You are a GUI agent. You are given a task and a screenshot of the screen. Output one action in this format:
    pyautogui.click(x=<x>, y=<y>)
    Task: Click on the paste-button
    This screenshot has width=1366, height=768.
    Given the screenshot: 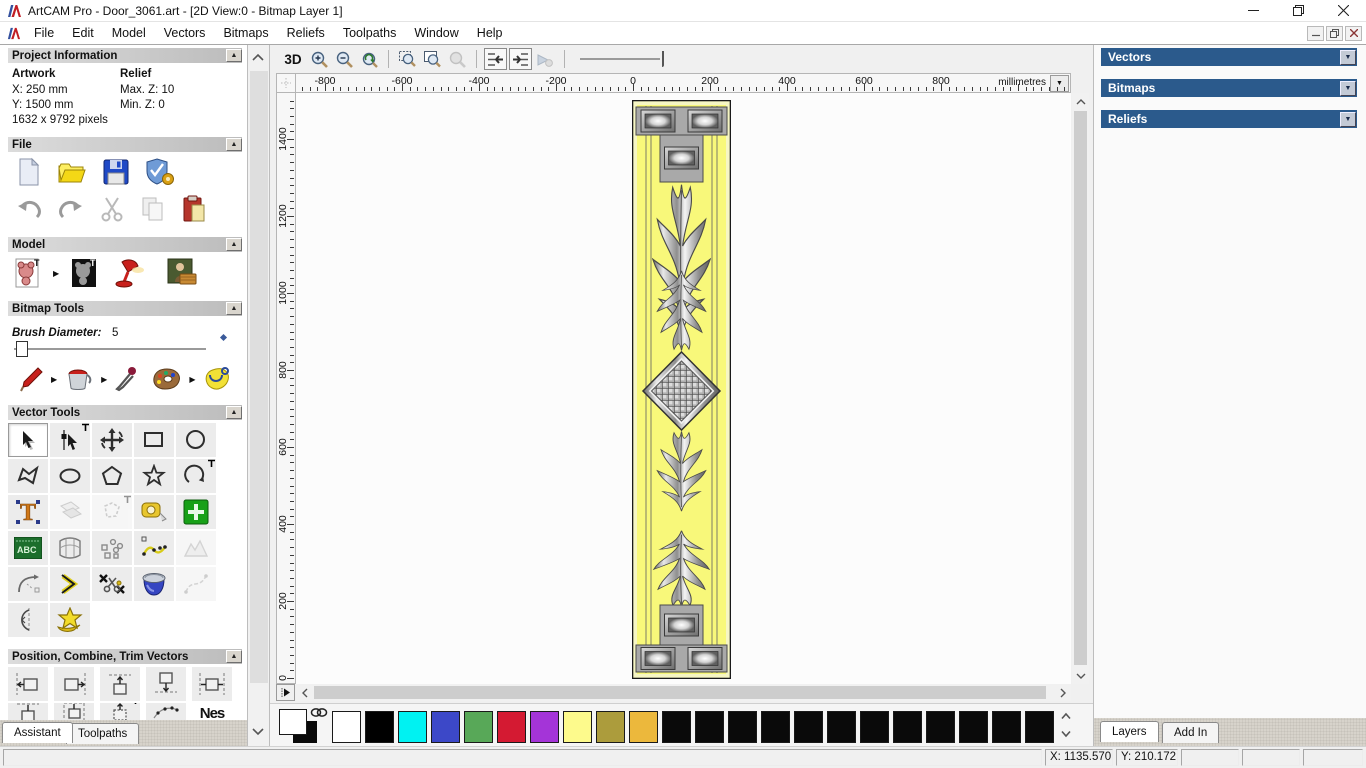 What is the action you would take?
    pyautogui.click(x=194, y=209)
    